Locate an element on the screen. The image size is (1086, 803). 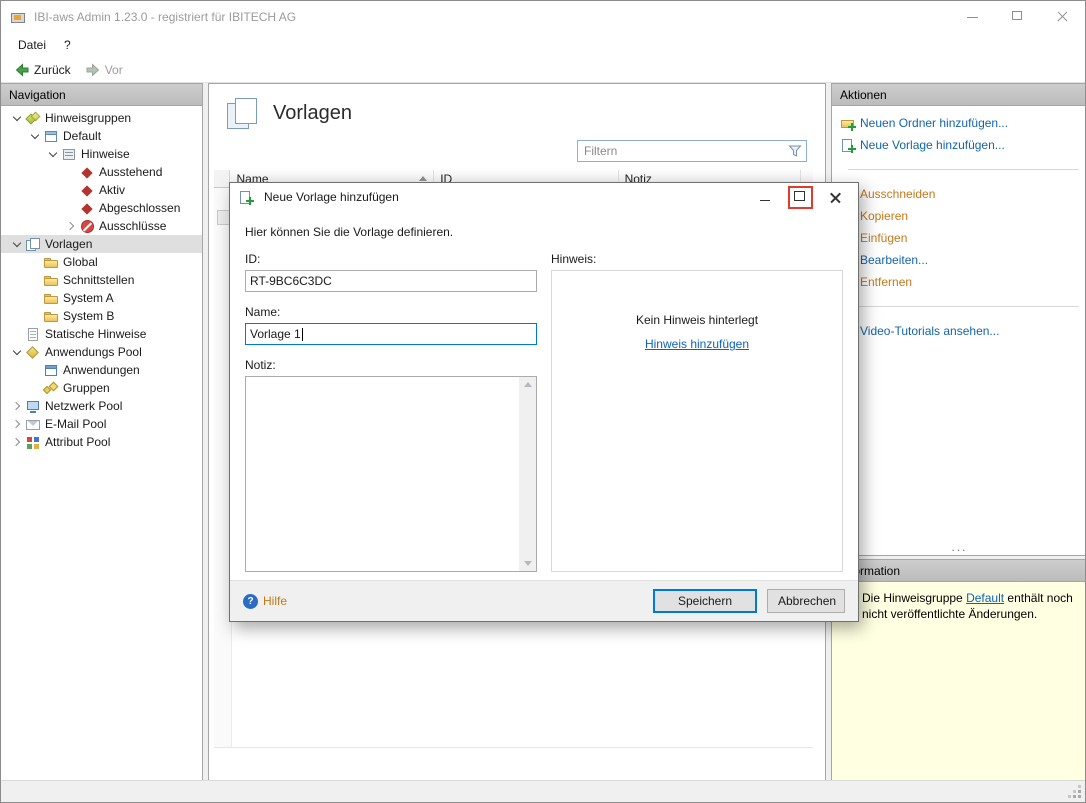
tree-item-label: Ausstehend is located at coordinates (131, 172).